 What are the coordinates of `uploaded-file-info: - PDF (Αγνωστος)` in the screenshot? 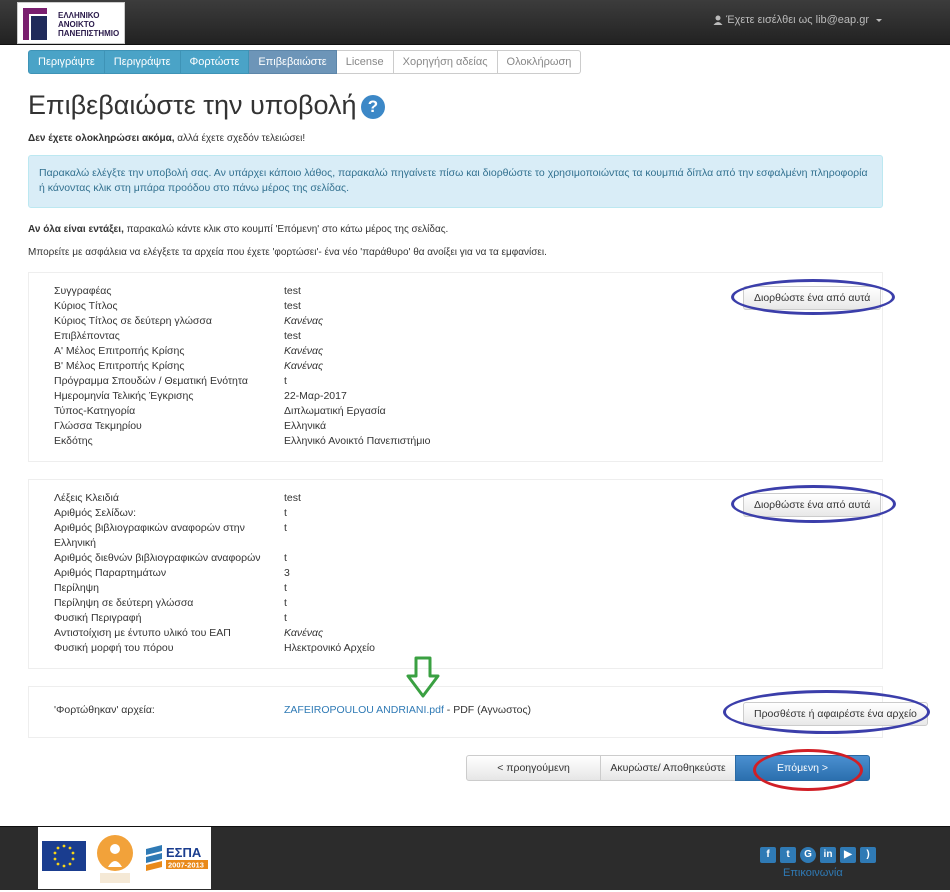 It's located at (487, 710).